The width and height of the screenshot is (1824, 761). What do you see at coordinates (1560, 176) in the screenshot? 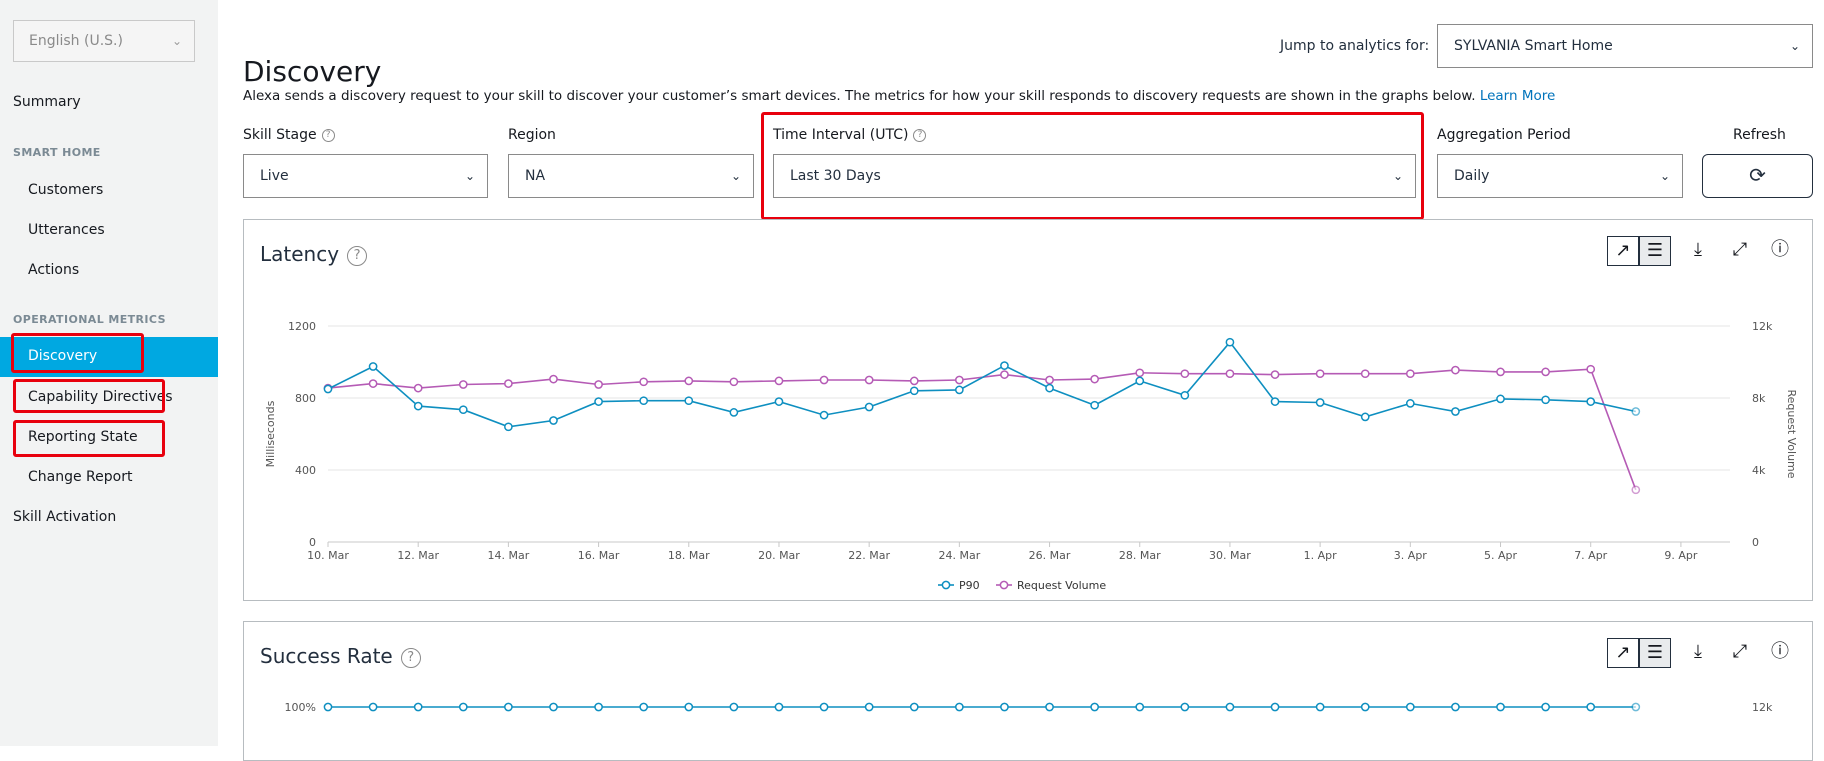
I see `aggregation-period-select: Daily ⌄` at bounding box center [1560, 176].